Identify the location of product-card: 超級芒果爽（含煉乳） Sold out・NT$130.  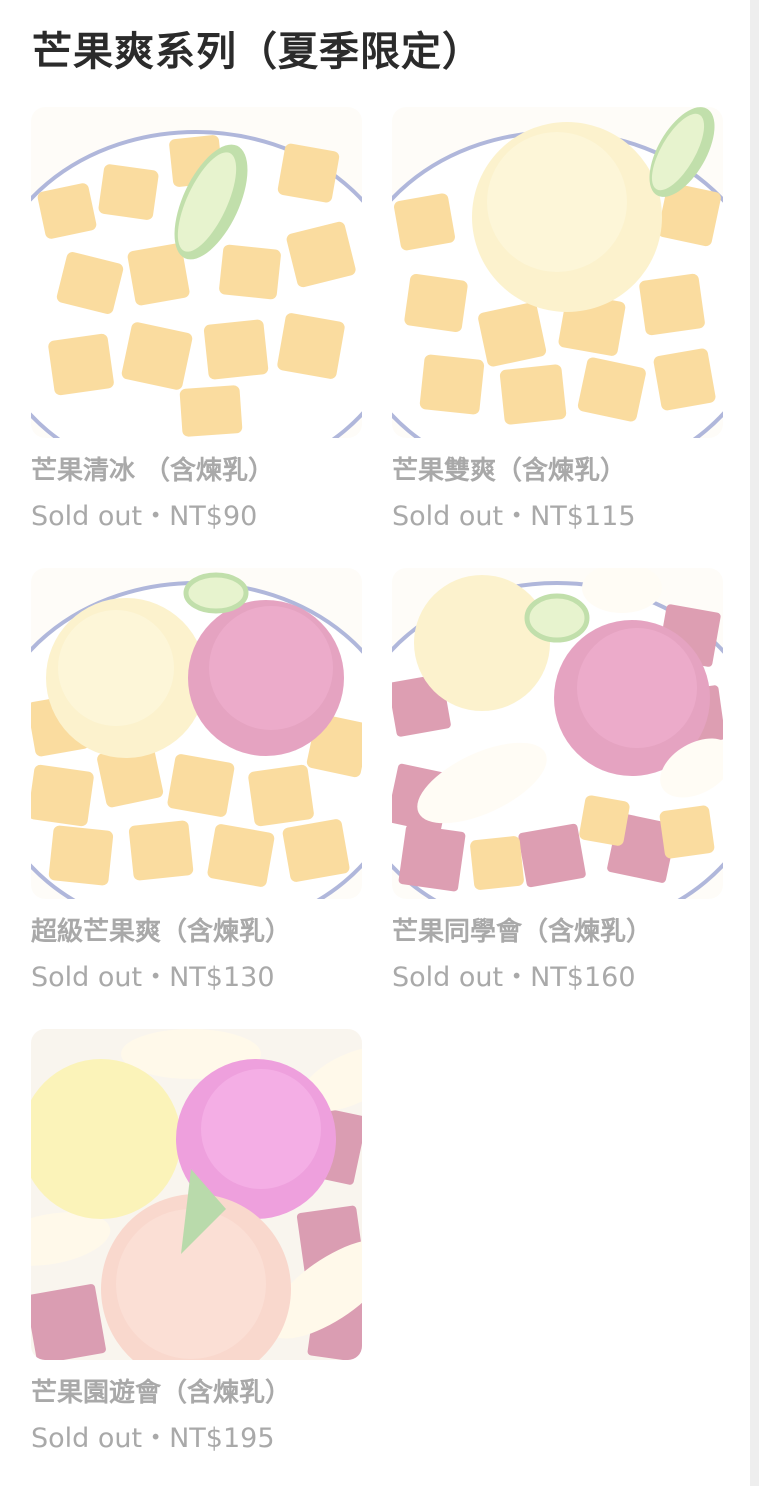
(196, 798).